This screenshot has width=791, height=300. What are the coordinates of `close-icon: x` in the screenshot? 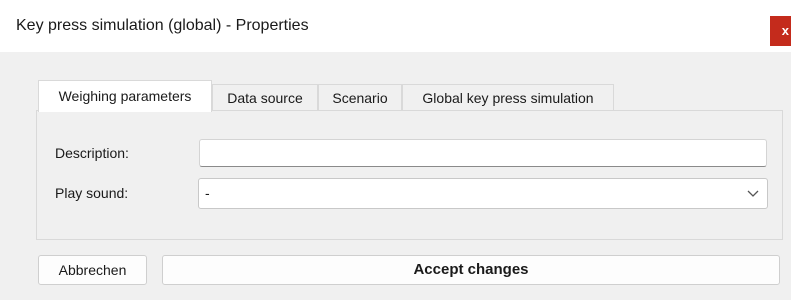 It's located at (785, 30).